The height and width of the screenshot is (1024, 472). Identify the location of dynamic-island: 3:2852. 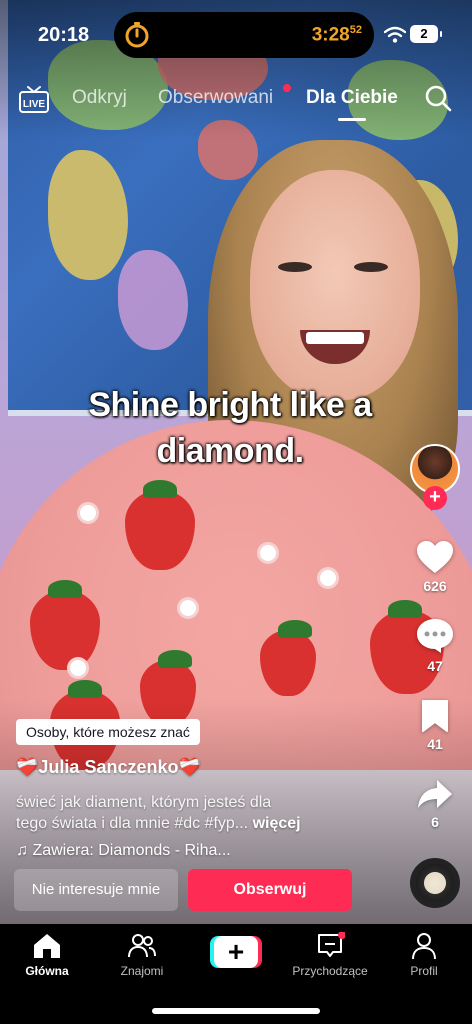
(244, 35).